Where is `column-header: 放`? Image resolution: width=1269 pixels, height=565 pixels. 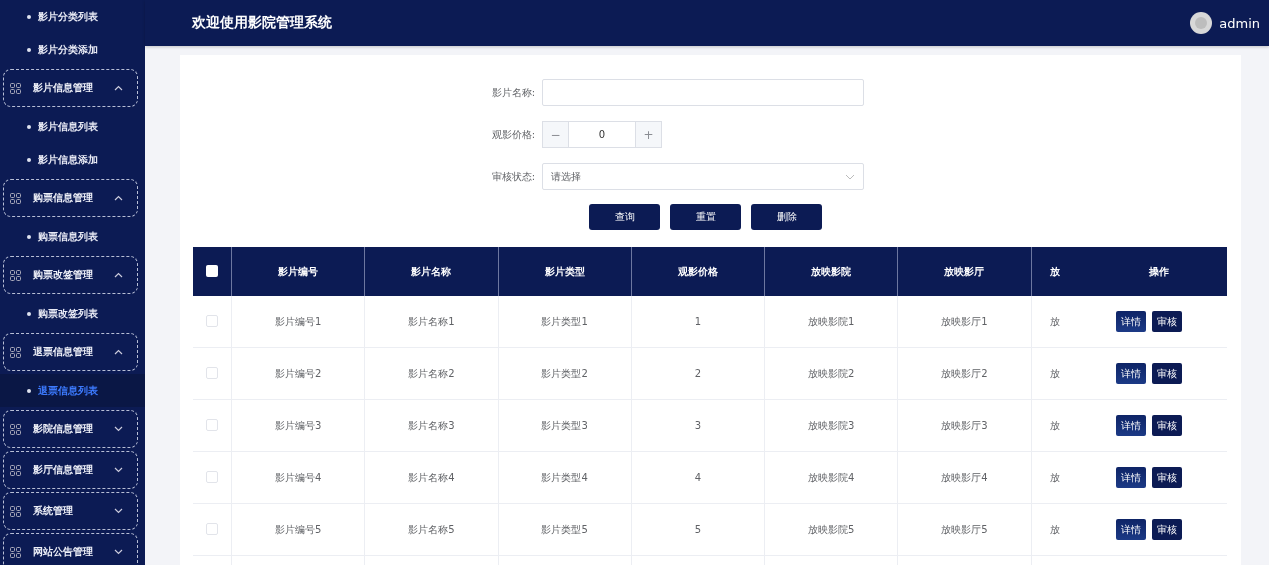
column-header: 放 is located at coordinates (1061, 271).